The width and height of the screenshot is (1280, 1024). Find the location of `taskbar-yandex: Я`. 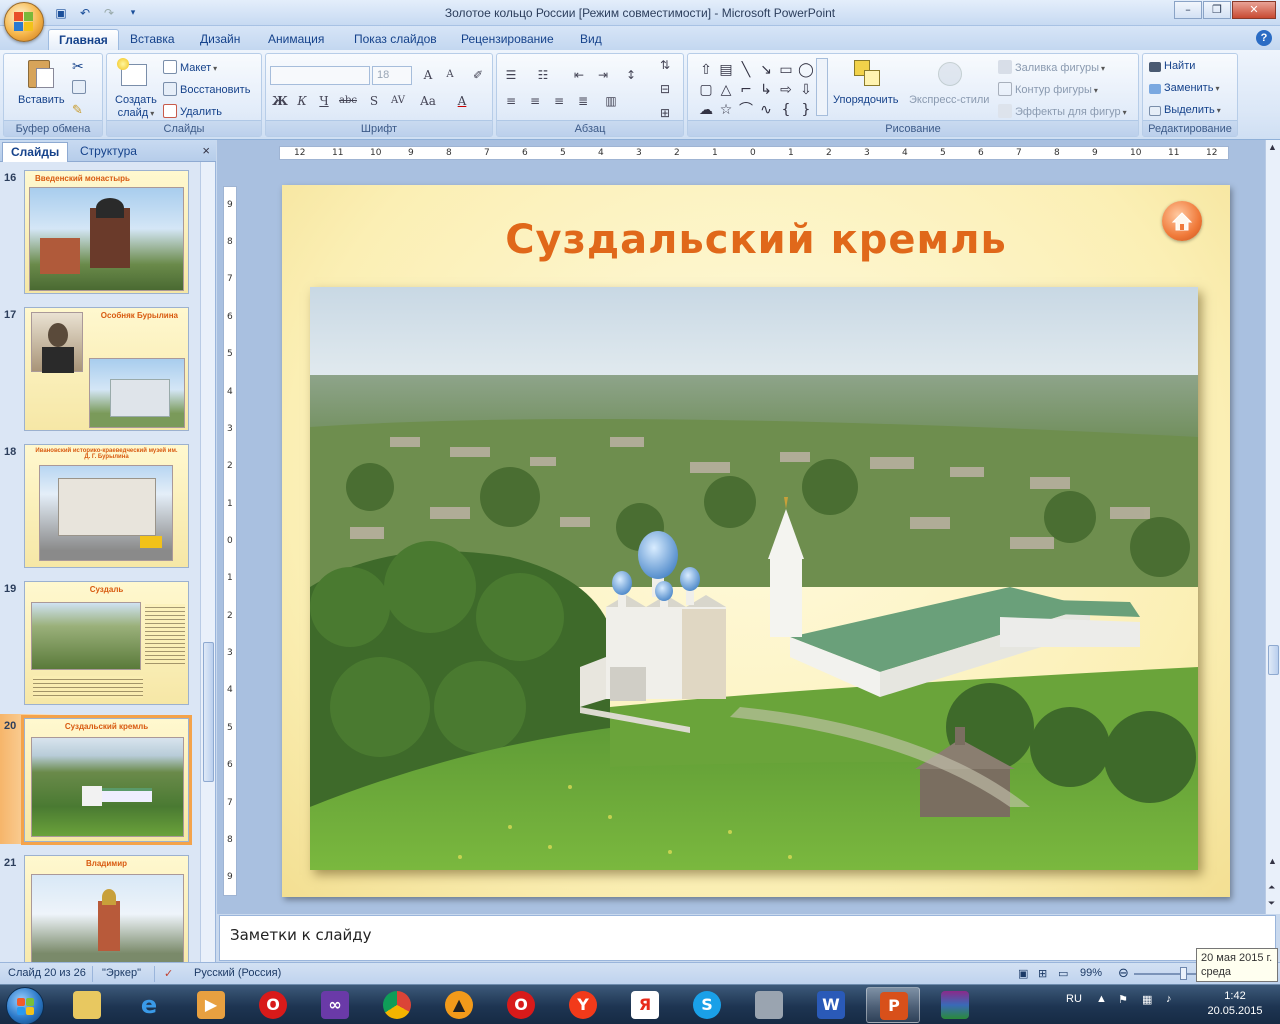

taskbar-yandex: Я is located at coordinates (645, 1005).